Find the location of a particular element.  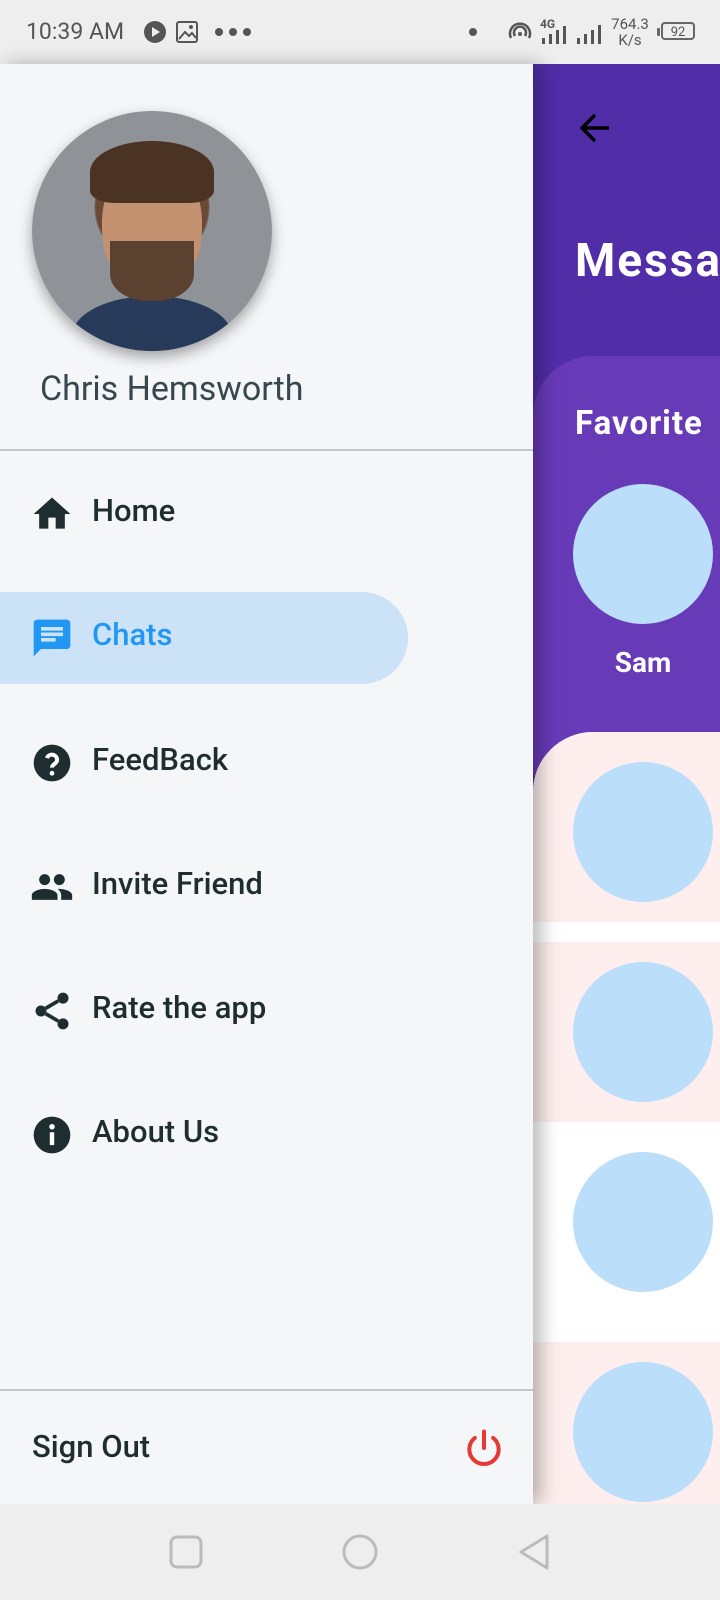

chat-list is located at coordinates (626, 1118).